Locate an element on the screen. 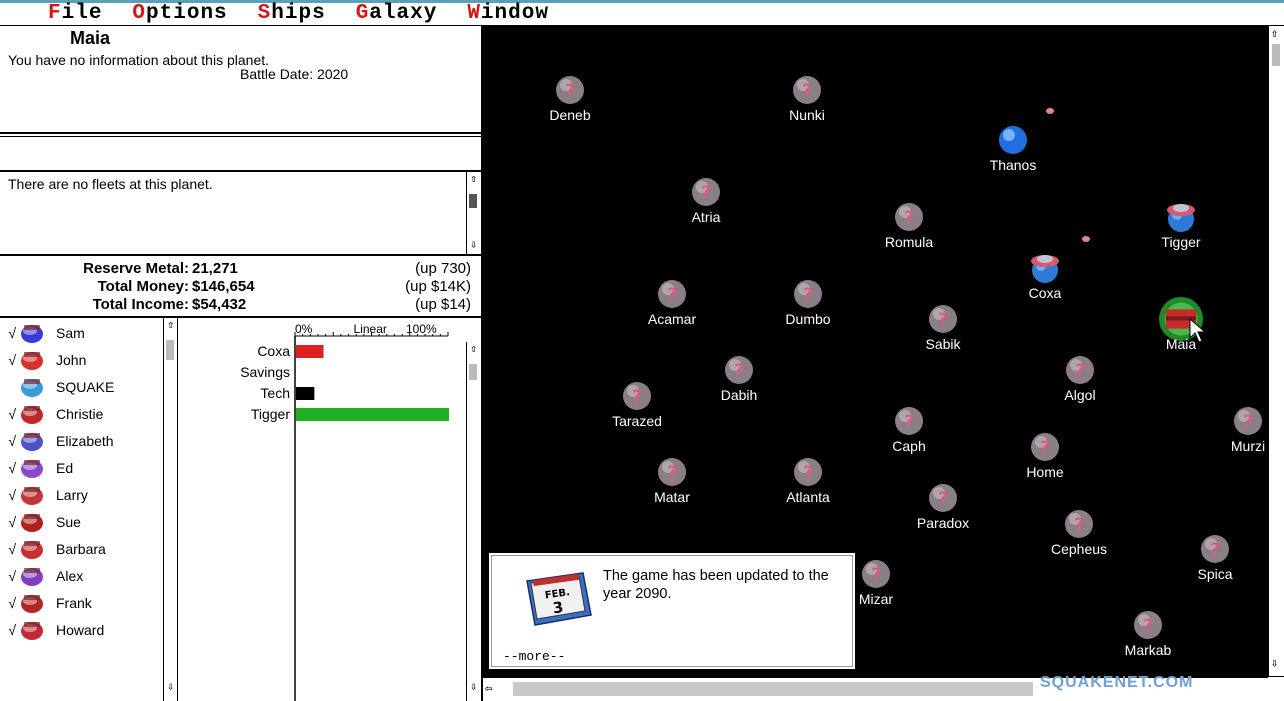 Image resolution: width=1284 pixels, height=701 pixels. planet-matar: ? Matar is located at coordinates (672, 484).